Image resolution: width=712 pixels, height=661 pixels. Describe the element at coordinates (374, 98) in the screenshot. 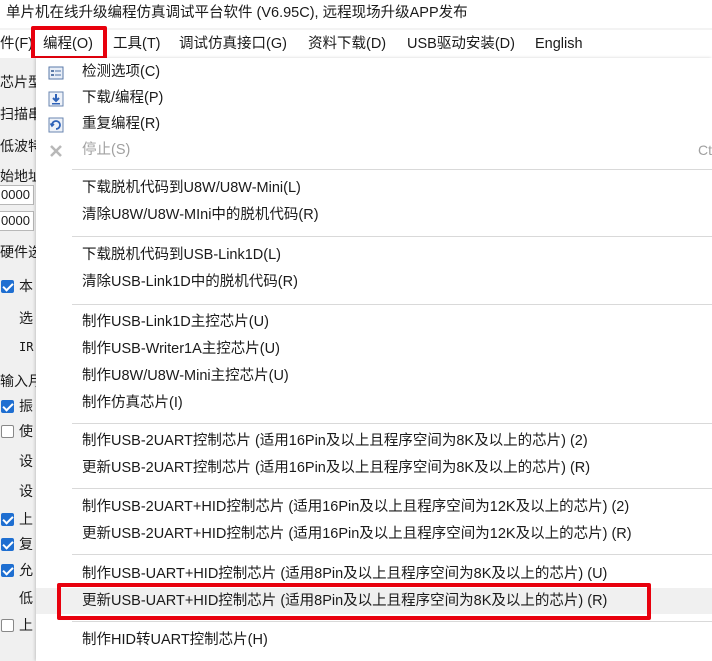

I see `menu-item-download-program: 下载/编程(P)` at that location.